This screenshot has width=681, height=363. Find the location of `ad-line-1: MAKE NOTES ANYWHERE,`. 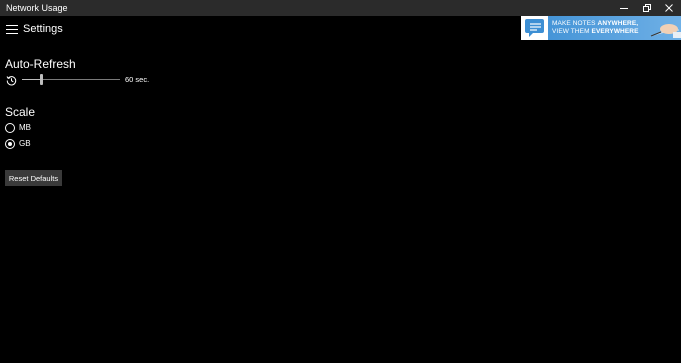

ad-line-1: MAKE NOTES ANYWHERE, is located at coordinates (595, 23).